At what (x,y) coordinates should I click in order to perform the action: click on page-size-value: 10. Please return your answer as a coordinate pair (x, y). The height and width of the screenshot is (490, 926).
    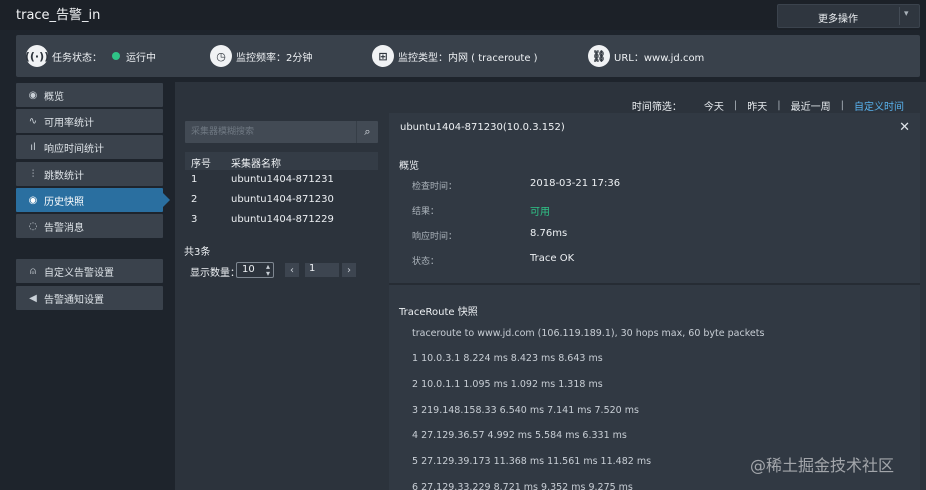
    Looking at the image, I should click on (248, 269).